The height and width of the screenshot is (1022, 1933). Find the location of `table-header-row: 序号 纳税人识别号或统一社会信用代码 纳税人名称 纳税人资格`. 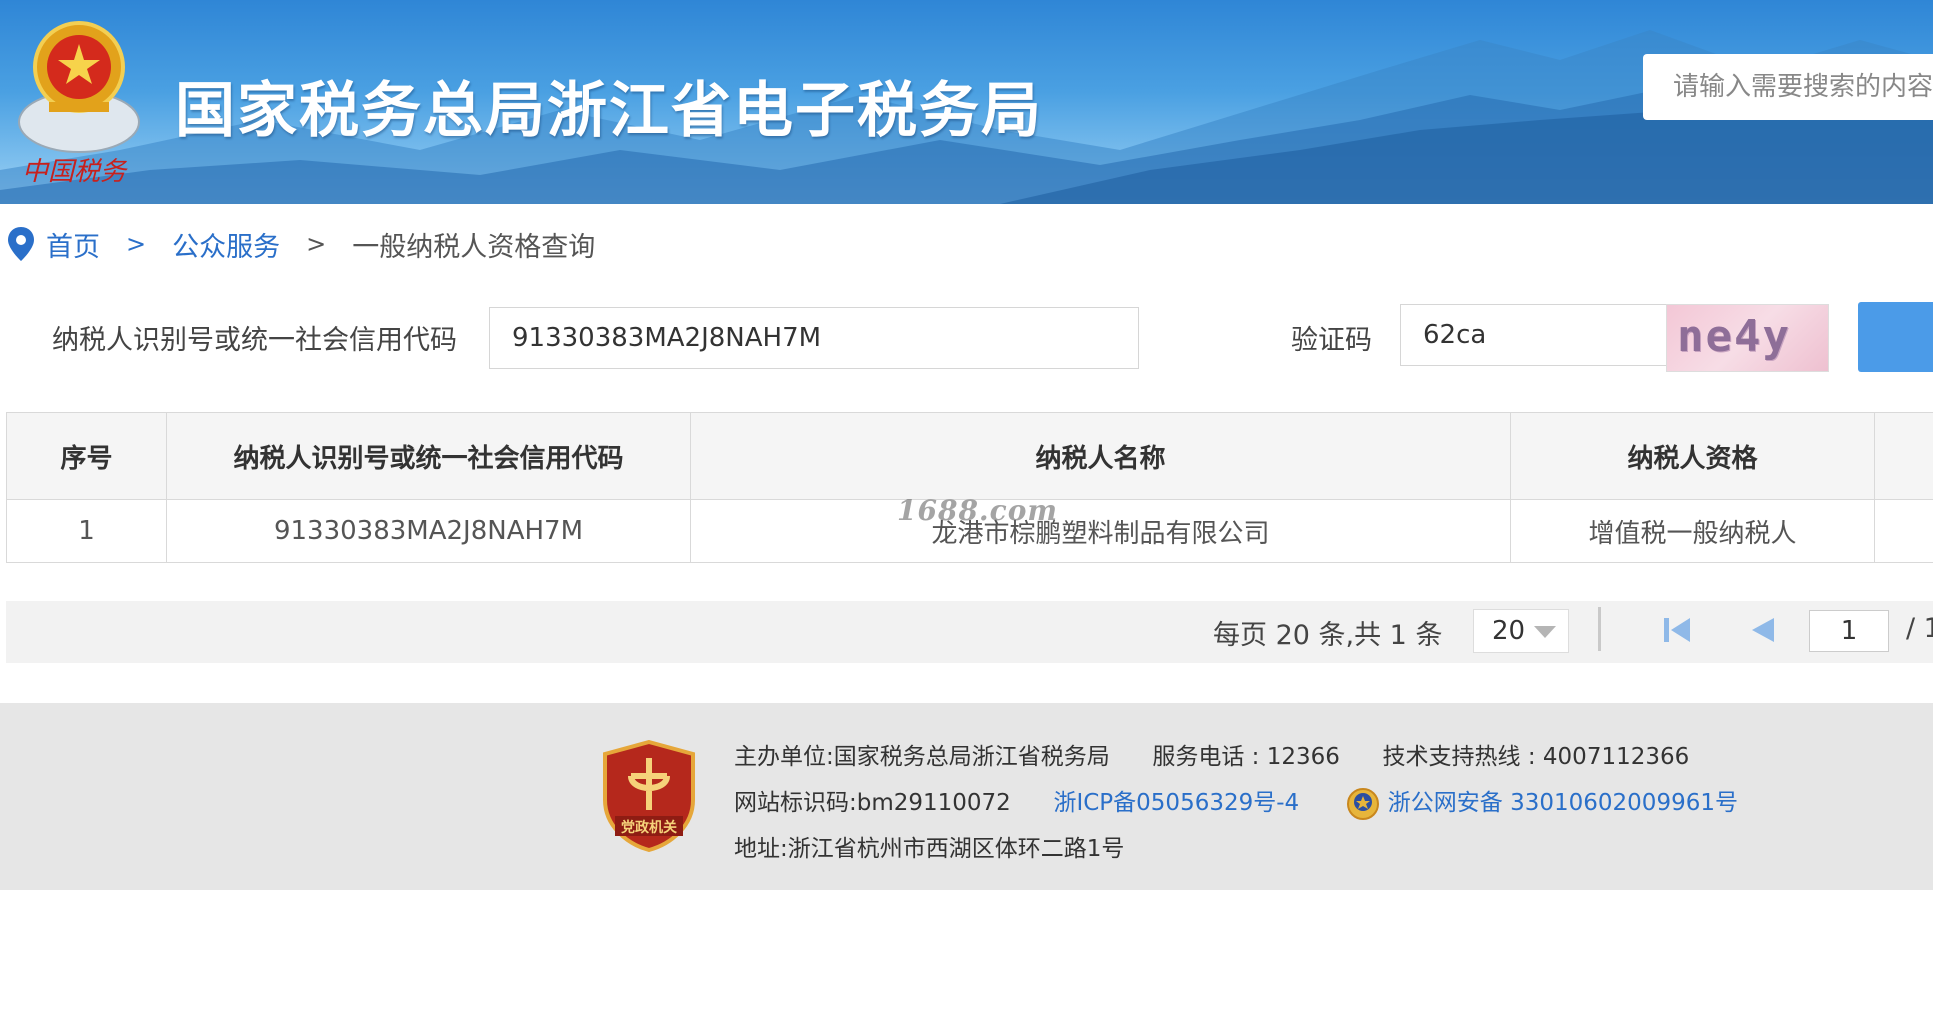

table-header-row: 序号 纳税人识别号或统一社会信用代码 纳税人名称 纳税人资格 is located at coordinates (969, 456).